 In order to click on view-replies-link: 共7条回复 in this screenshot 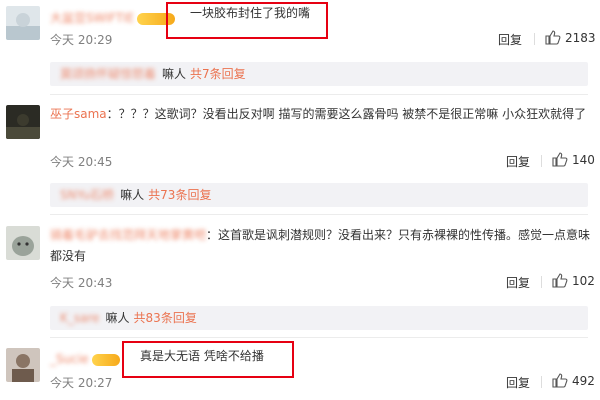, I will do `click(218, 74)`.